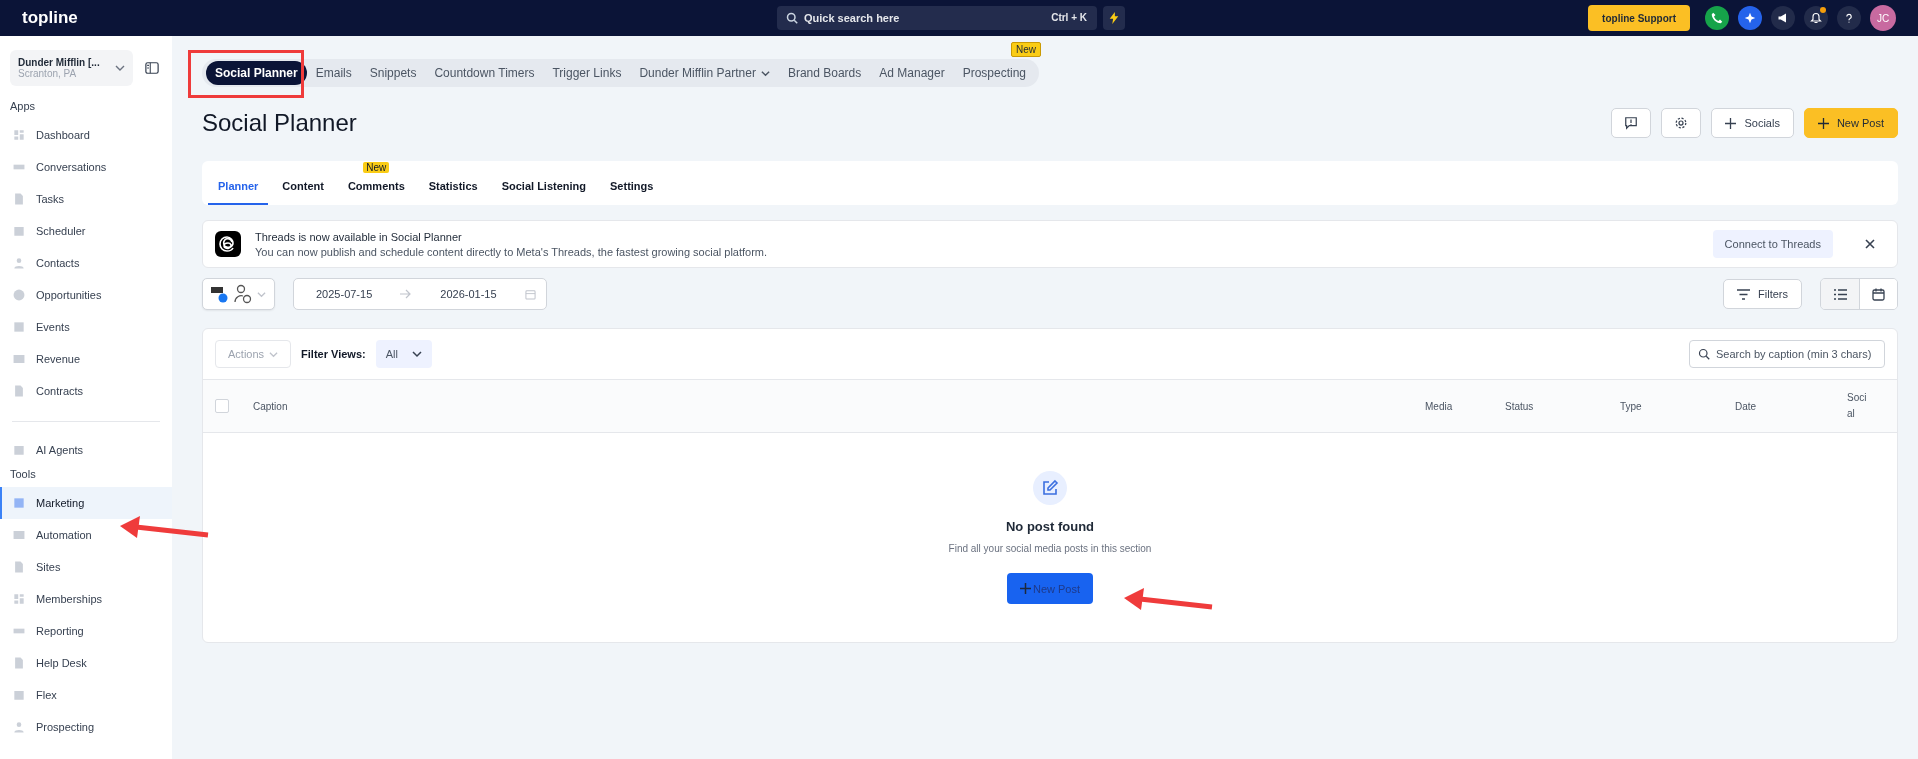  Describe the element at coordinates (420, 294) in the screenshot. I see `date-range-field: 2025-07-15 2026-01-15` at that location.